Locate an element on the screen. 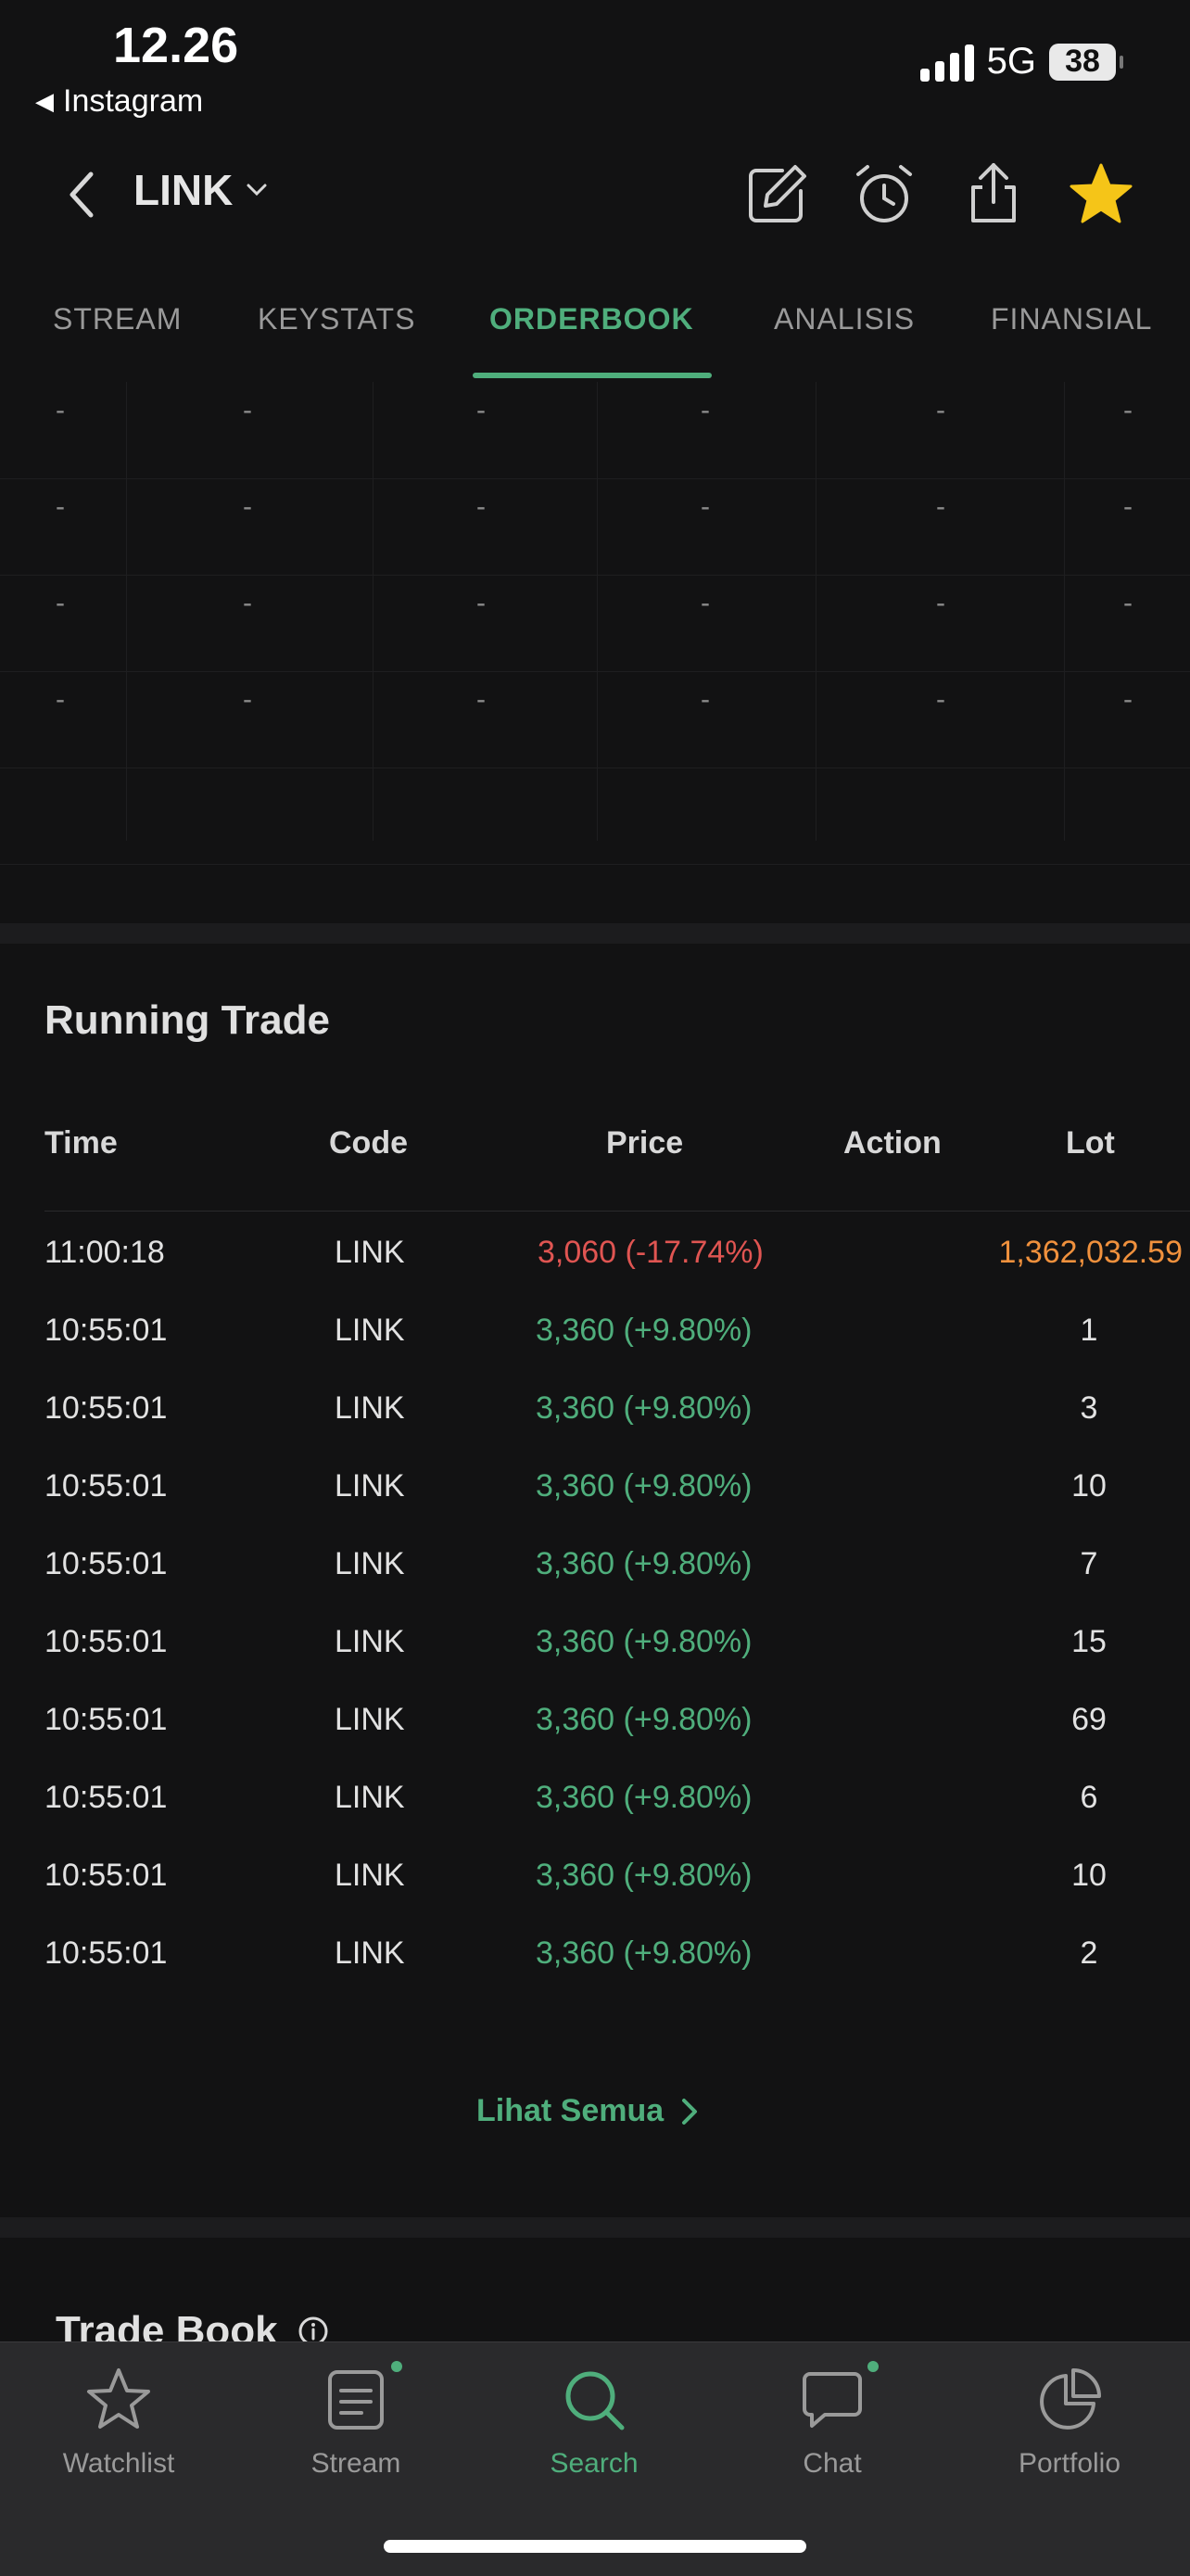  trade-lot: 6 is located at coordinates (1089, 1797).